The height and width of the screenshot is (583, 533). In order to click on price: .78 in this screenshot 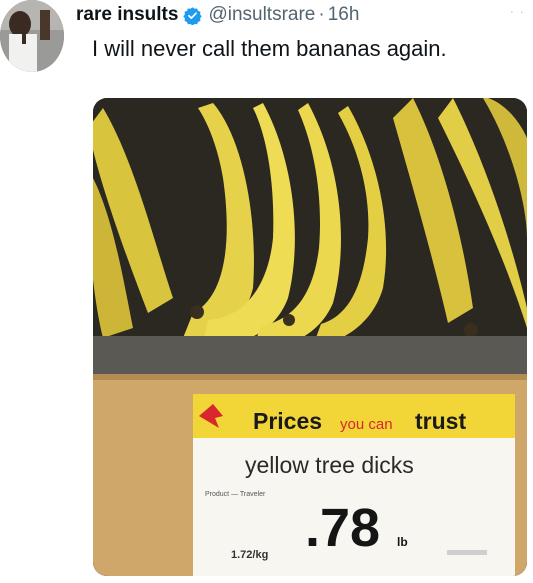, I will do `click(342, 528)`.